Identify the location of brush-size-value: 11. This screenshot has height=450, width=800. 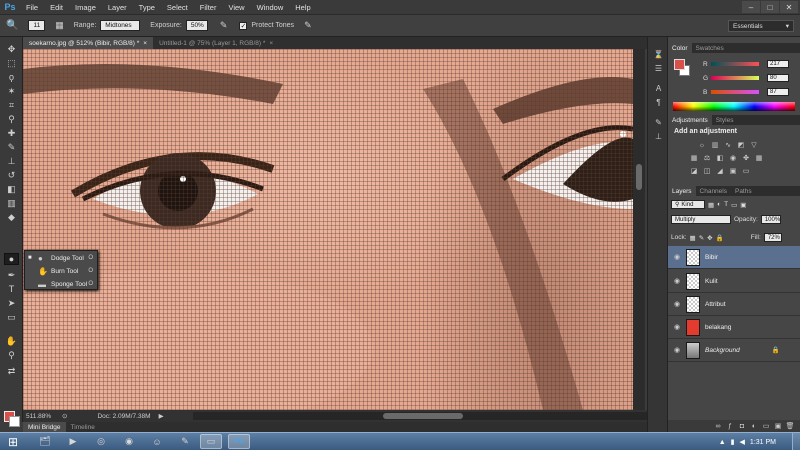
(37, 25).